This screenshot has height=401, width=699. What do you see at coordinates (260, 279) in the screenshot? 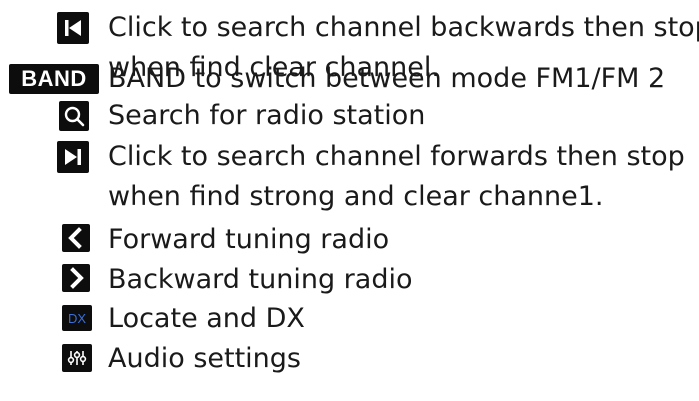
I see `backward-tuning-description: Backward tuning radio` at bounding box center [260, 279].